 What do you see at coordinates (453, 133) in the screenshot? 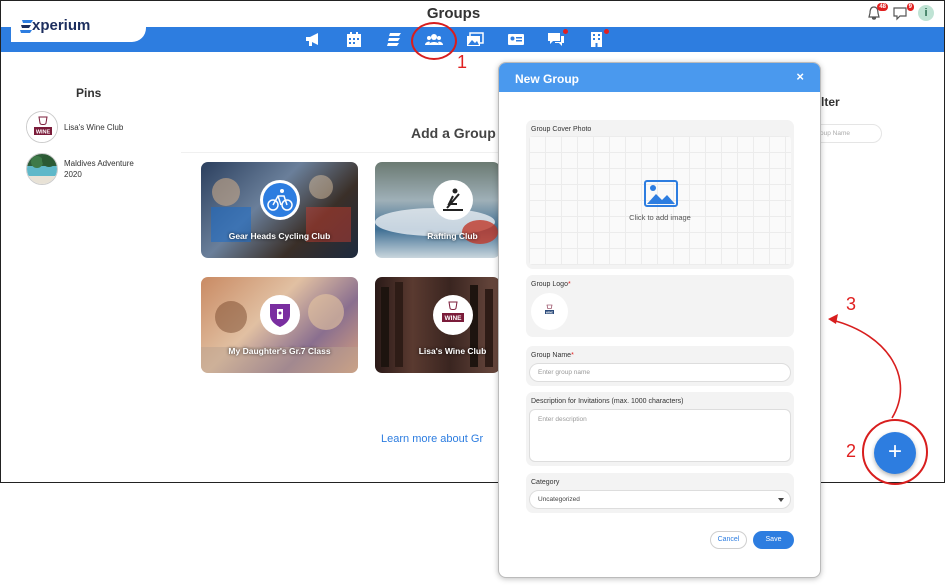
I see `add-group-title: Add a Group` at bounding box center [453, 133].